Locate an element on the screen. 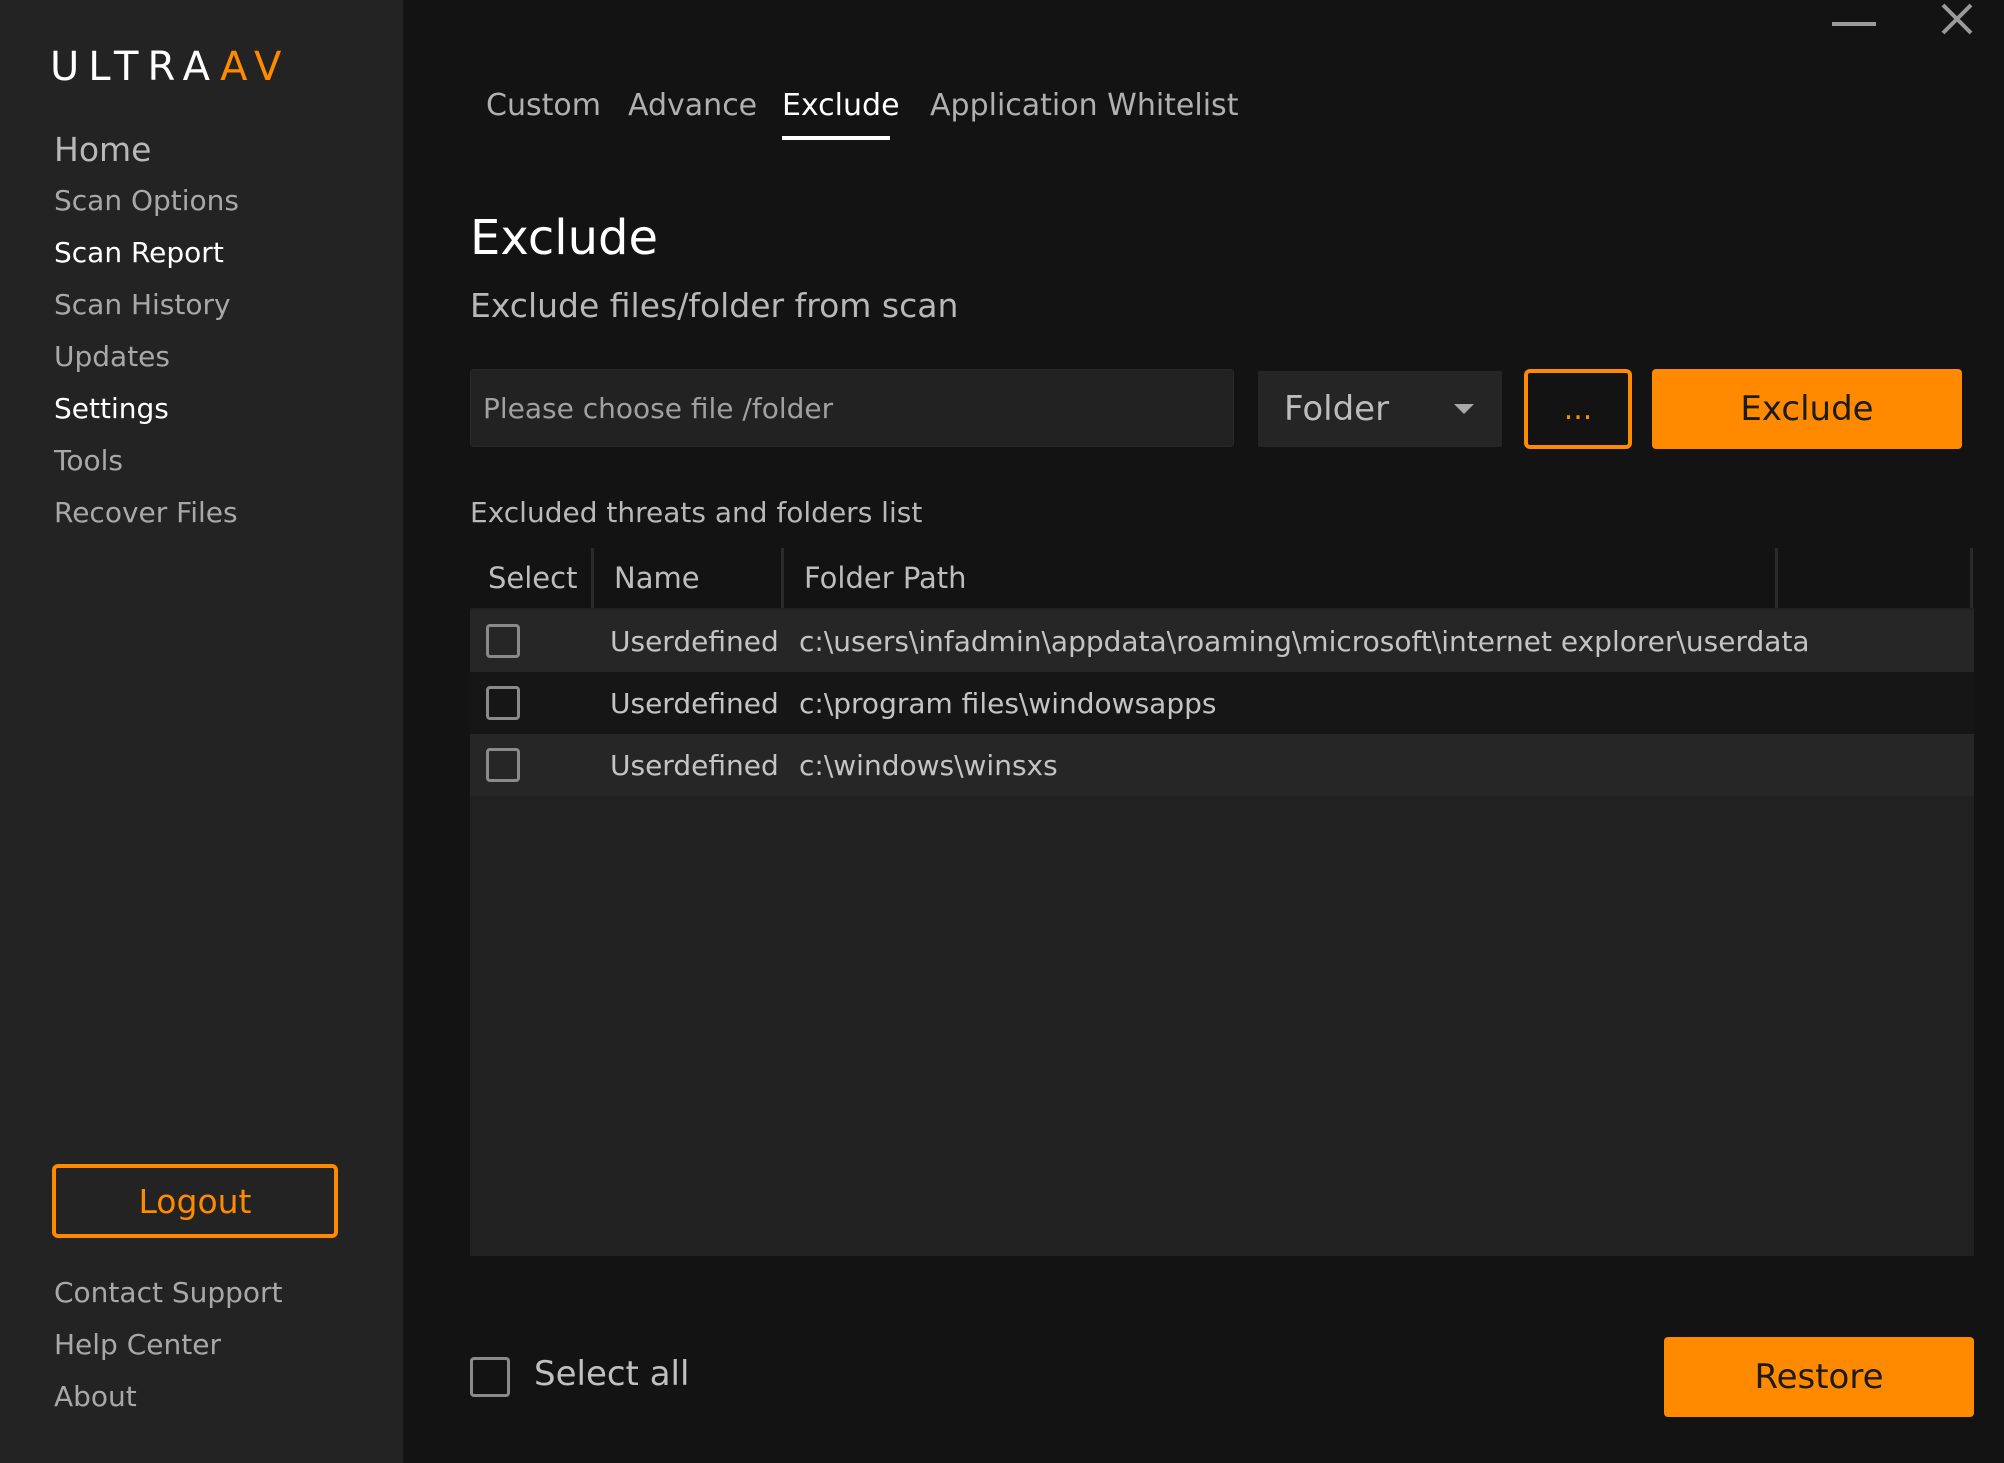 The width and height of the screenshot is (2004, 1463). sidebar-item-tools: Tools is located at coordinates (88, 460).